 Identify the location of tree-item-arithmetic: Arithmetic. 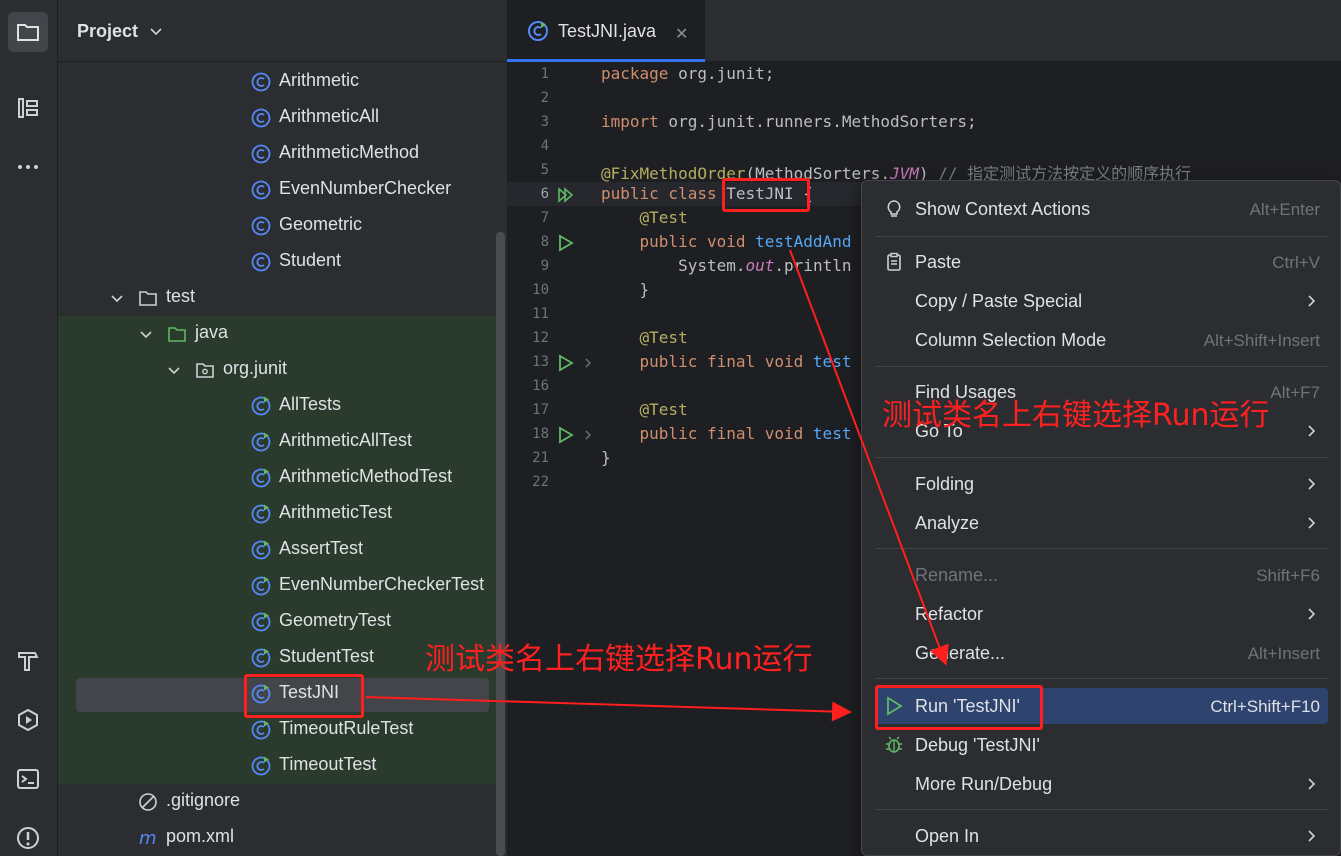
(277, 82).